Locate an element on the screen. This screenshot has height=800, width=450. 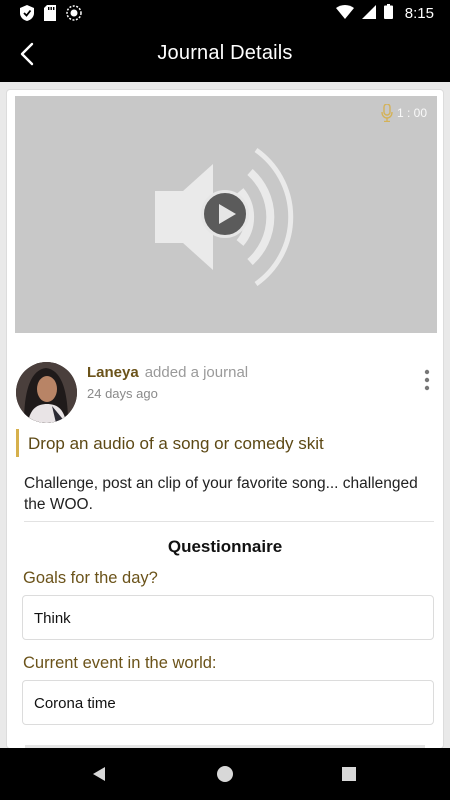
microphone-icon is located at coordinates (387, 113).